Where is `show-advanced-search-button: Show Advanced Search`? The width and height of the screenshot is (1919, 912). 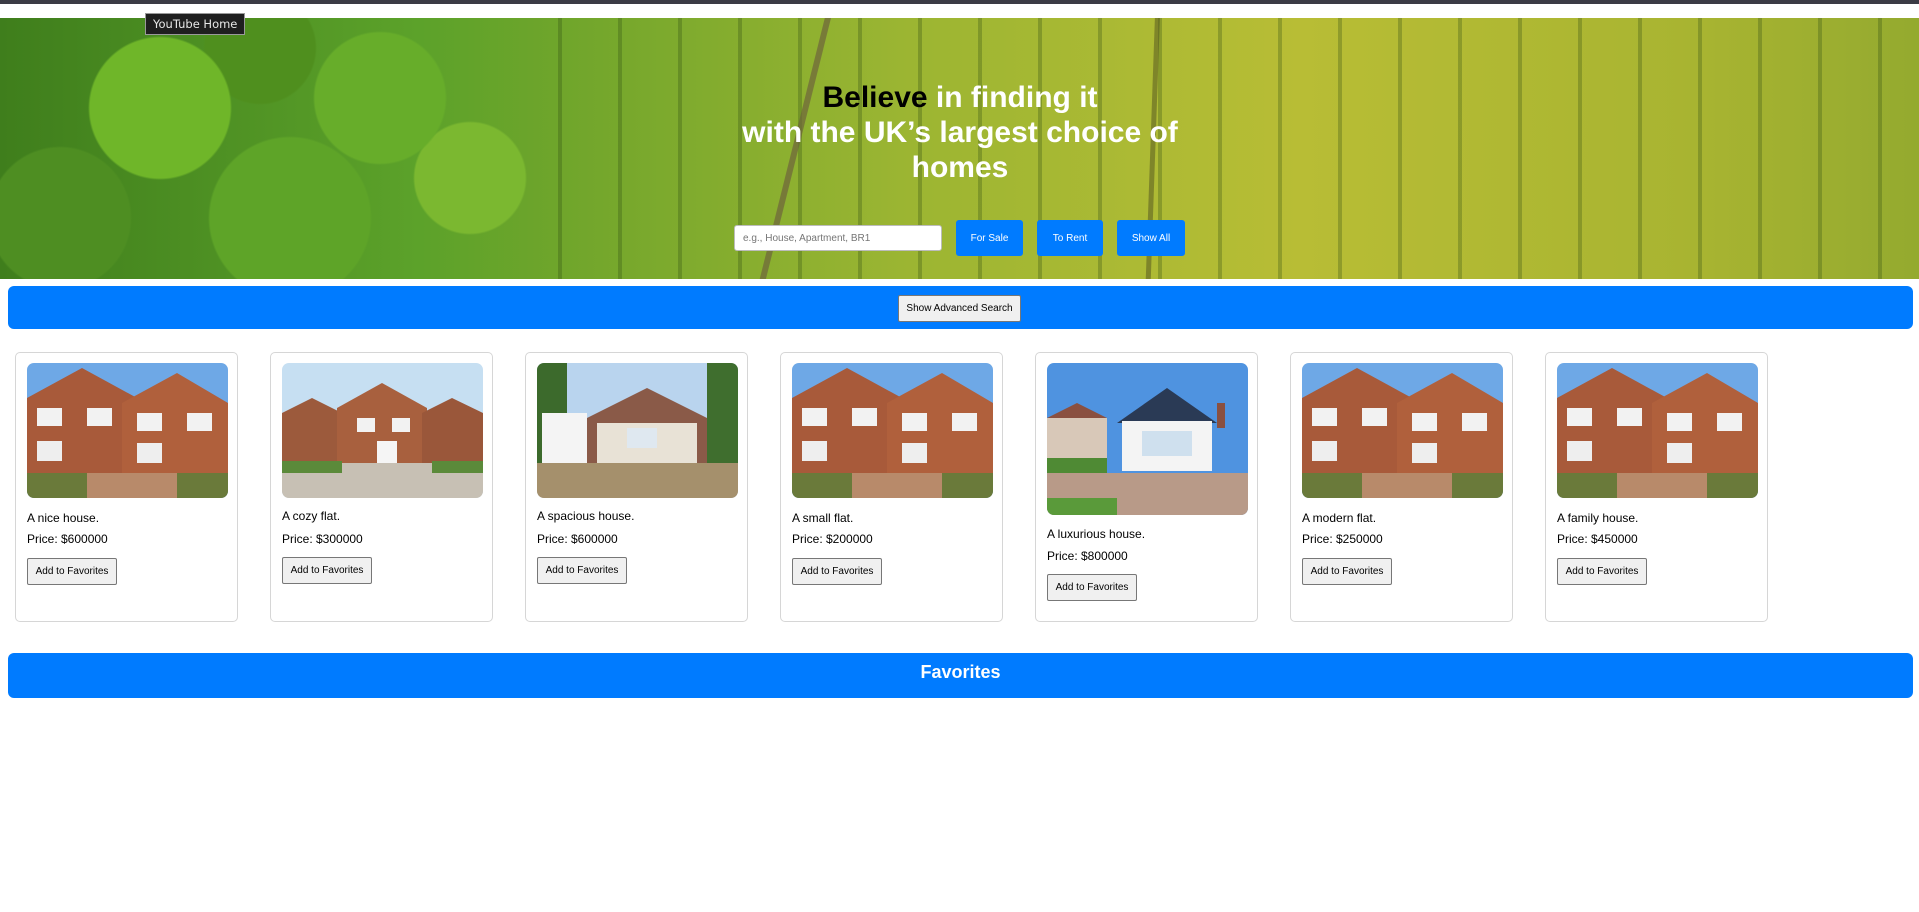
show-advanced-search-button: Show Advanced Search is located at coordinates (959, 308).